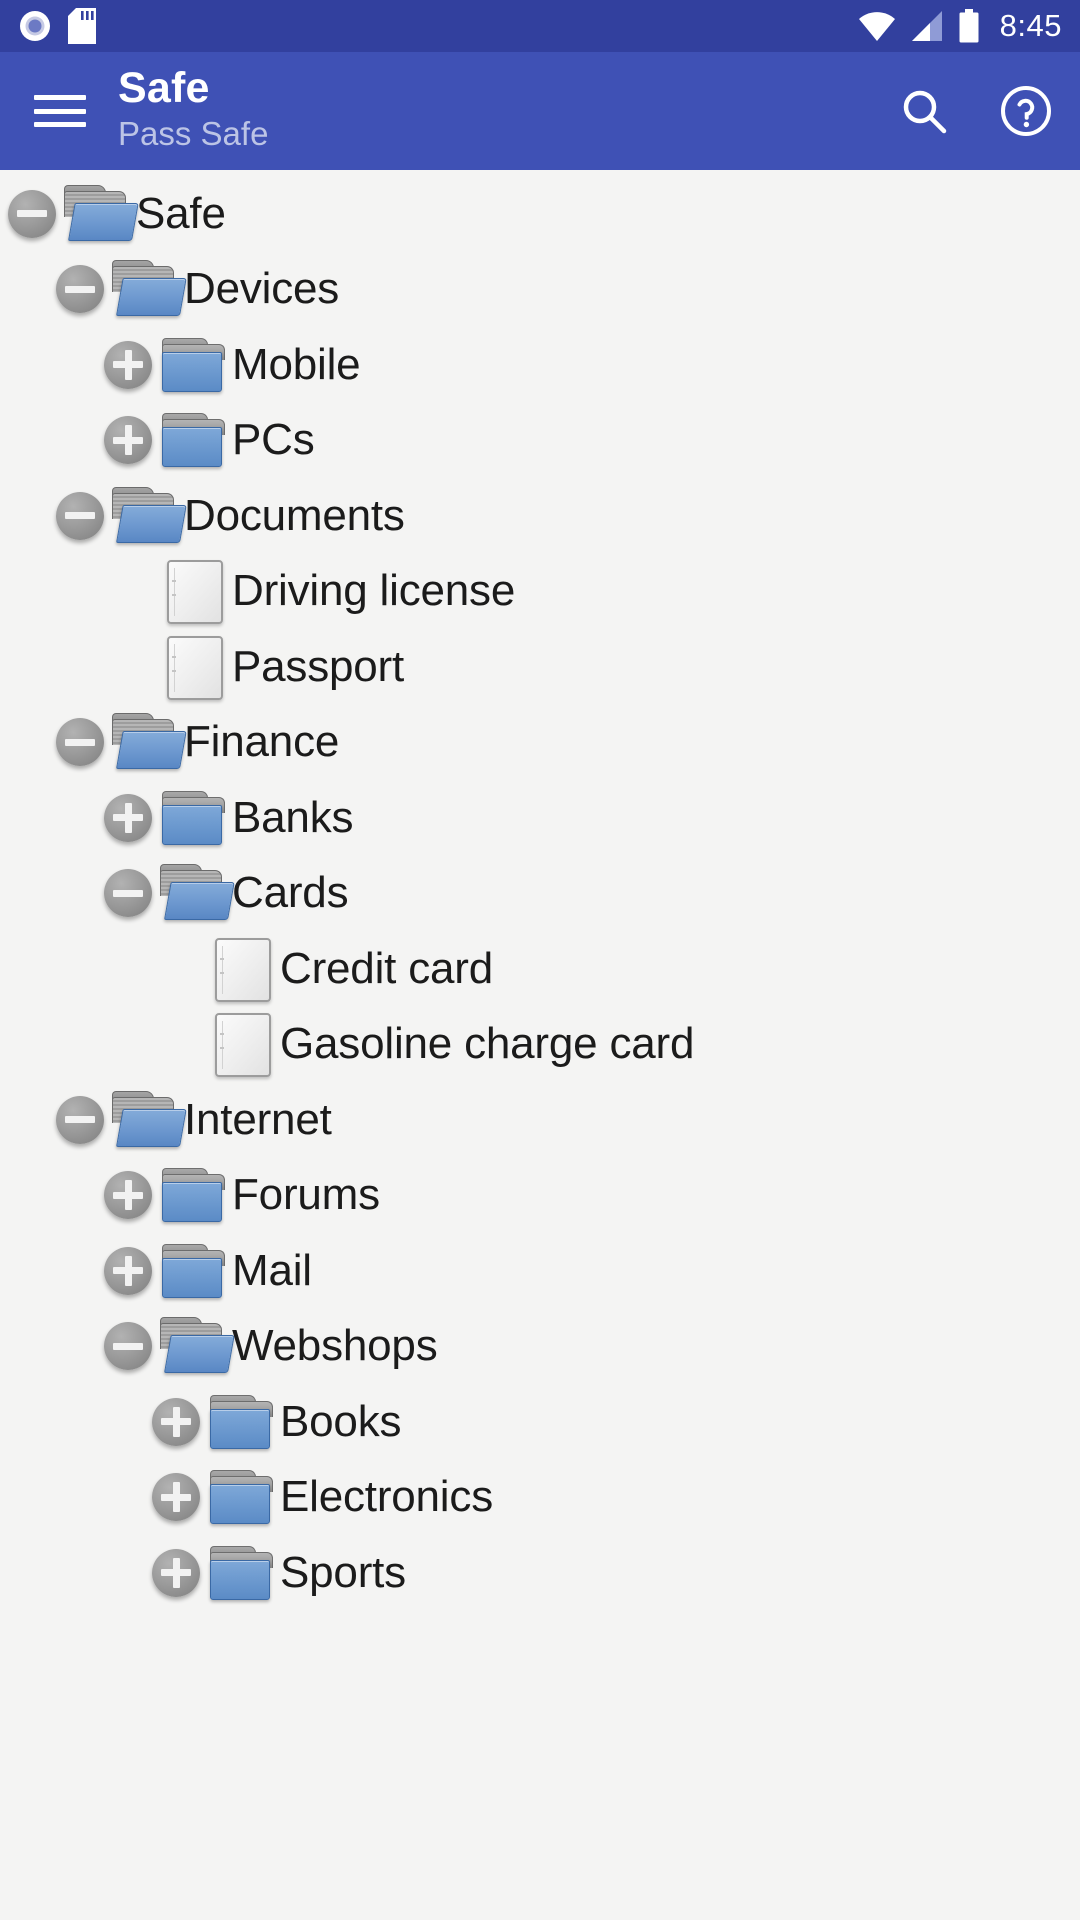 This screenshot has width=1080, height=1920. What do you see at coordinates (924, 111) in the screenshot?
I see `search-button` at bounding box center [924, 111].